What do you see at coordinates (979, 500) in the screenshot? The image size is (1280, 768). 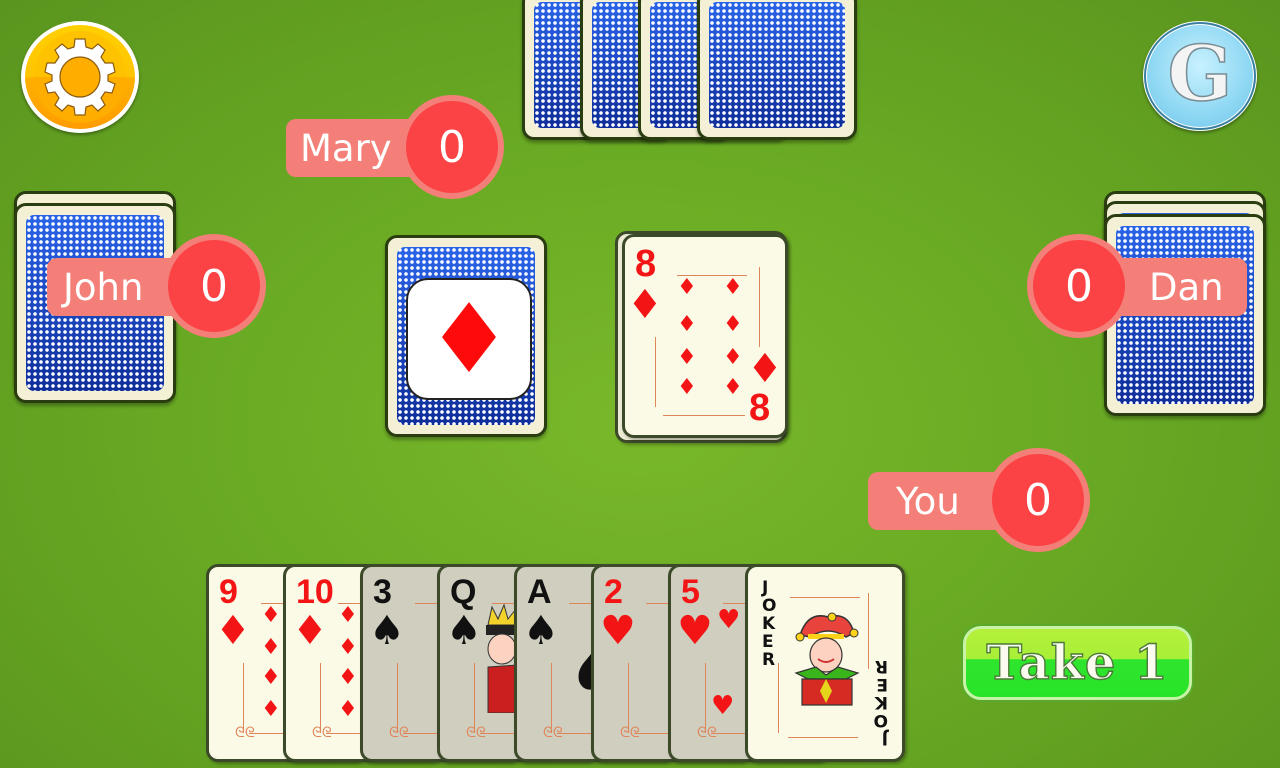 I see `player-badge-you: You 0` at bounding box center [979, 500].